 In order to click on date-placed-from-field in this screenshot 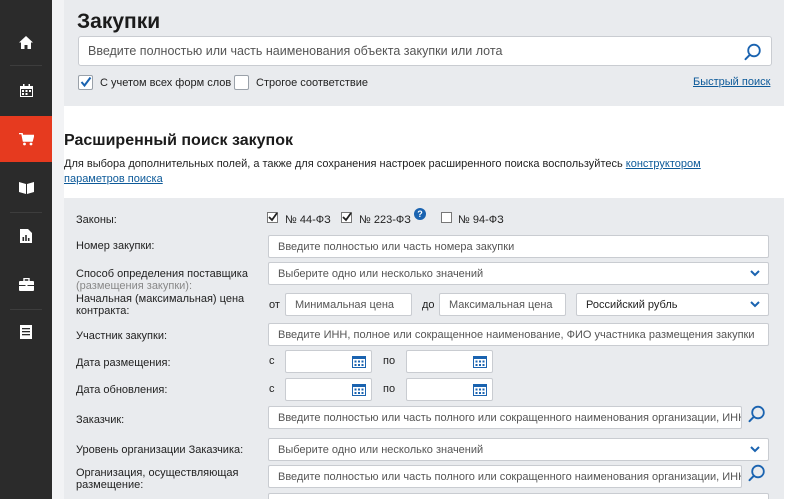, I will do `click(328, 361)`.